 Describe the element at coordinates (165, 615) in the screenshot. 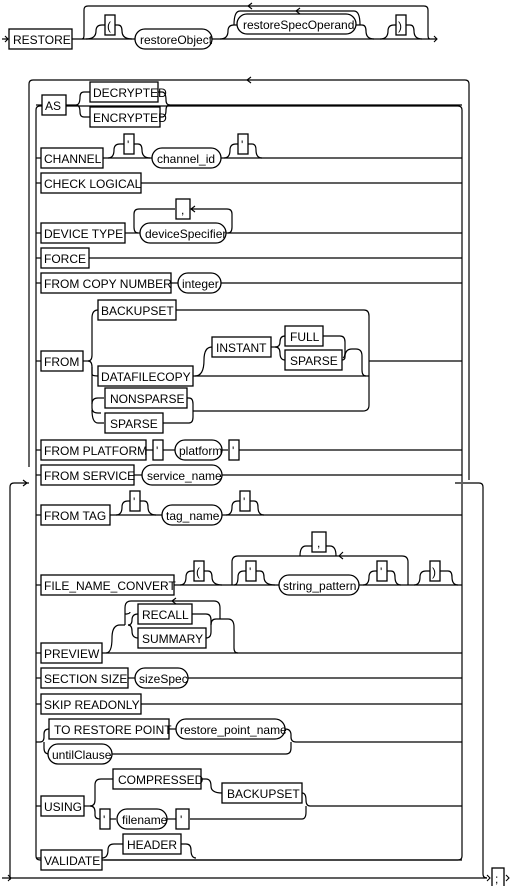

I see `recall-label: RECALL` at that location.